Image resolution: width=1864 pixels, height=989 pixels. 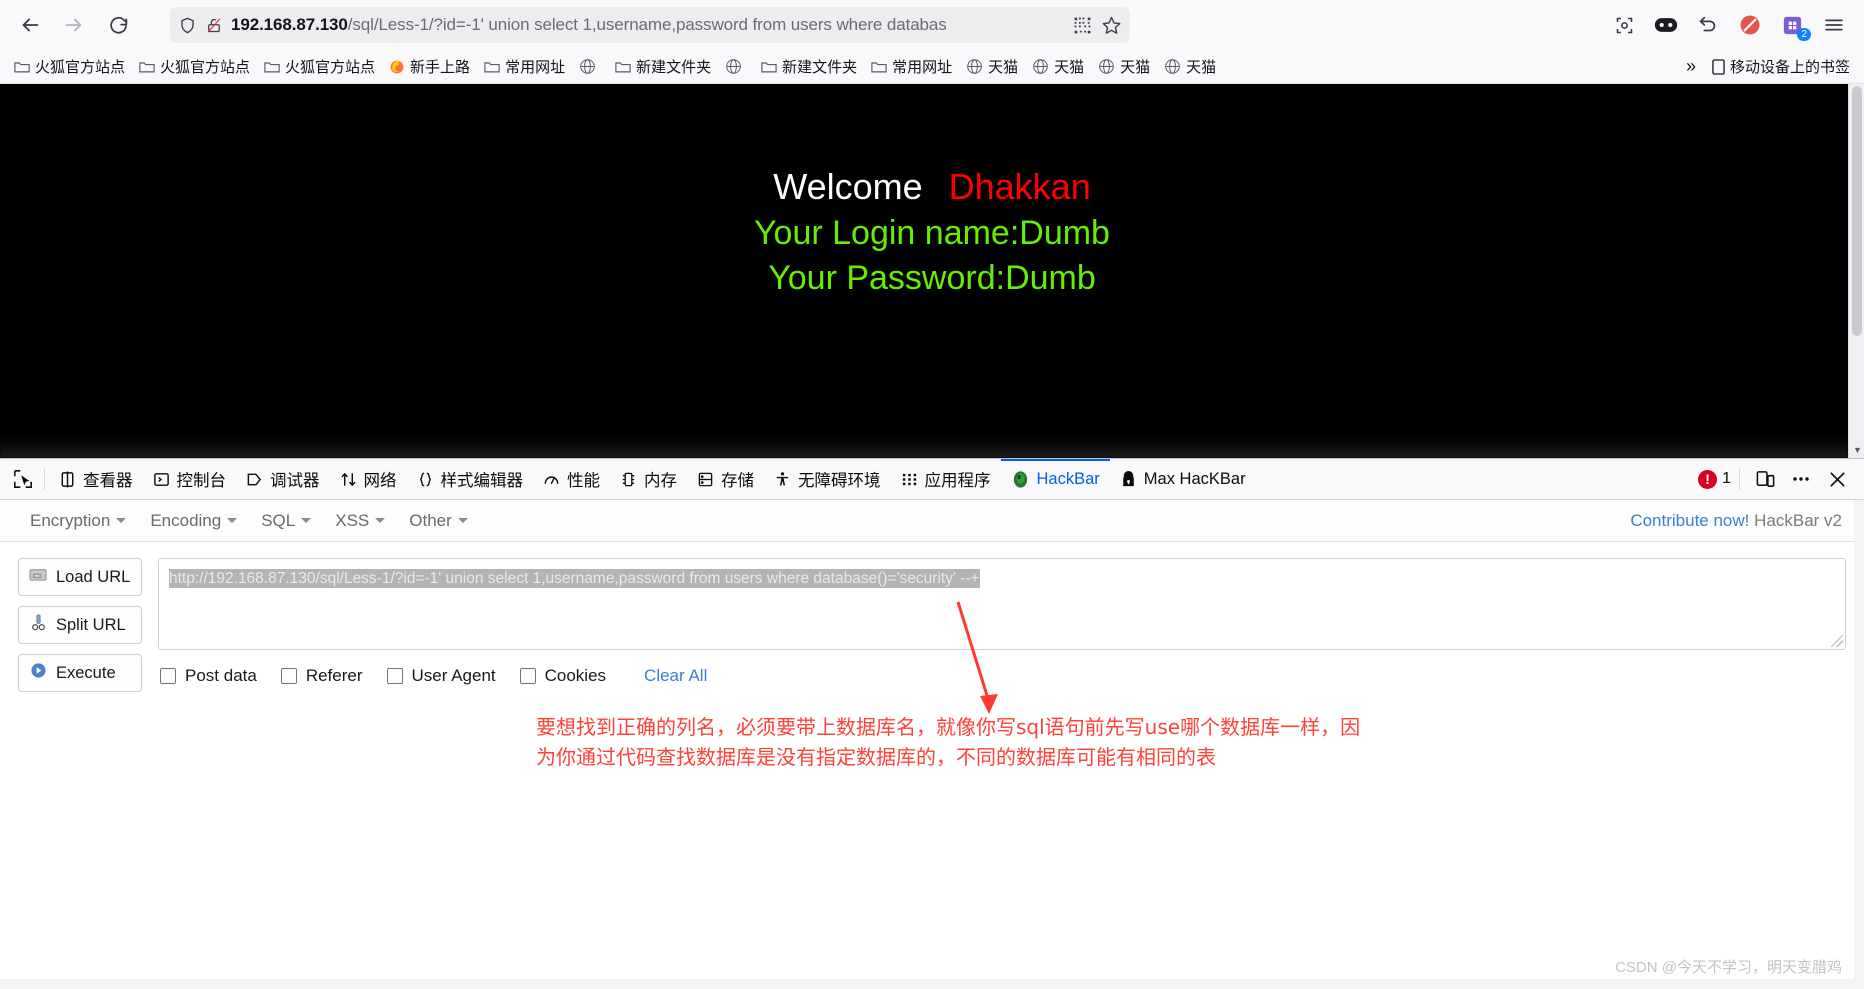 I want to click on broken-lock-icon, so click(x=214, y=25).